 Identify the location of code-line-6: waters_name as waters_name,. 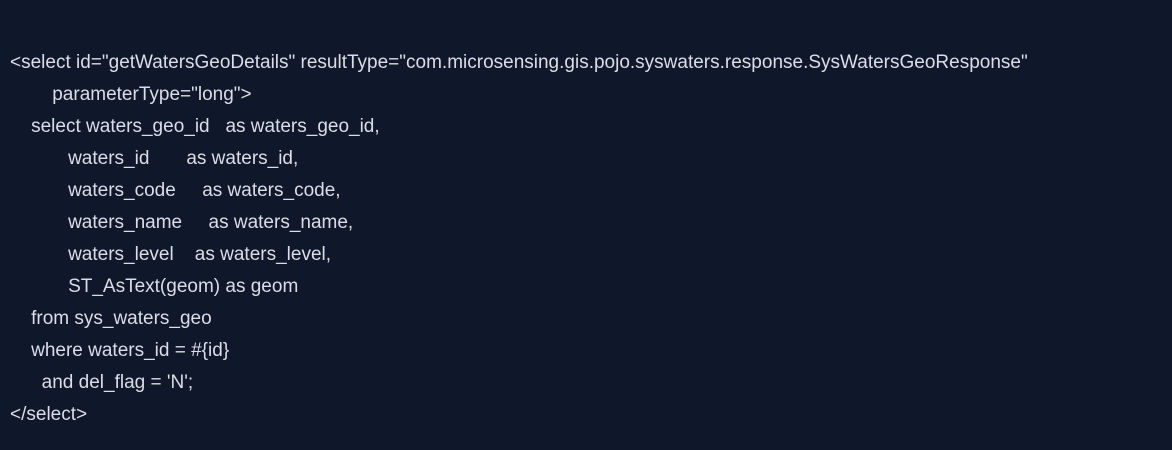
(182, 222).